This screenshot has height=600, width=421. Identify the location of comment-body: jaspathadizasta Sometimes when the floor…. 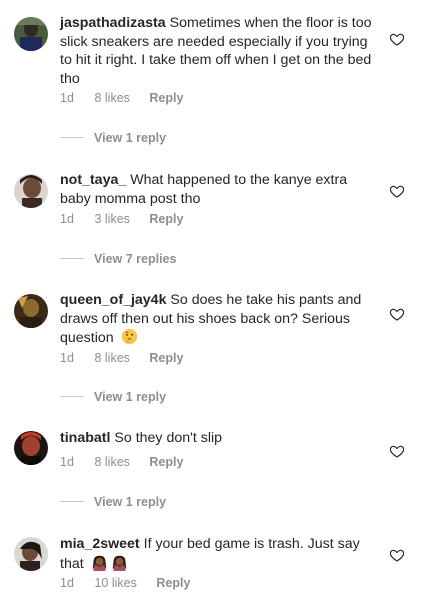
(218, 51).